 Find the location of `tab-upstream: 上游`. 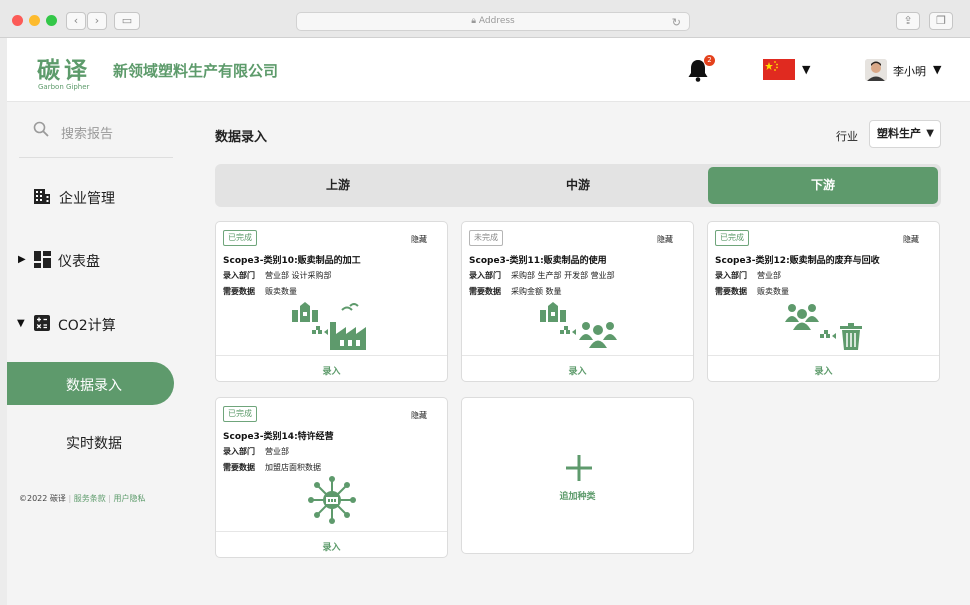

tab-upstream: 上游 is located at coordinates (338, 185).